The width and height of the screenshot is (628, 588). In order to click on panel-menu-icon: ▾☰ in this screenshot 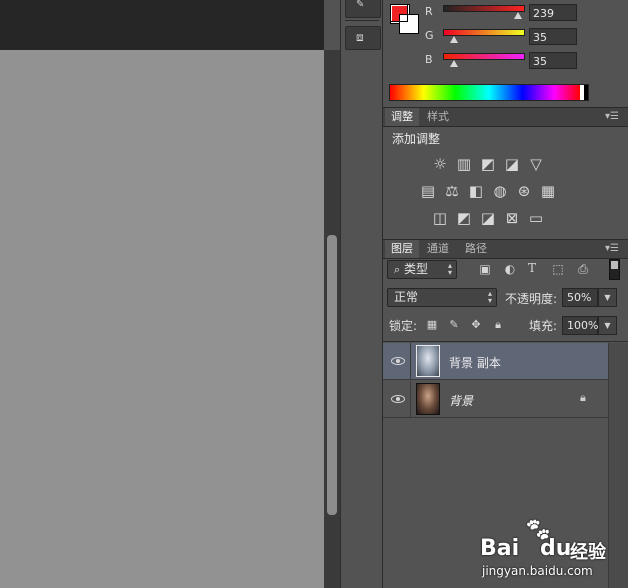, I will do `click(612, 117)`.